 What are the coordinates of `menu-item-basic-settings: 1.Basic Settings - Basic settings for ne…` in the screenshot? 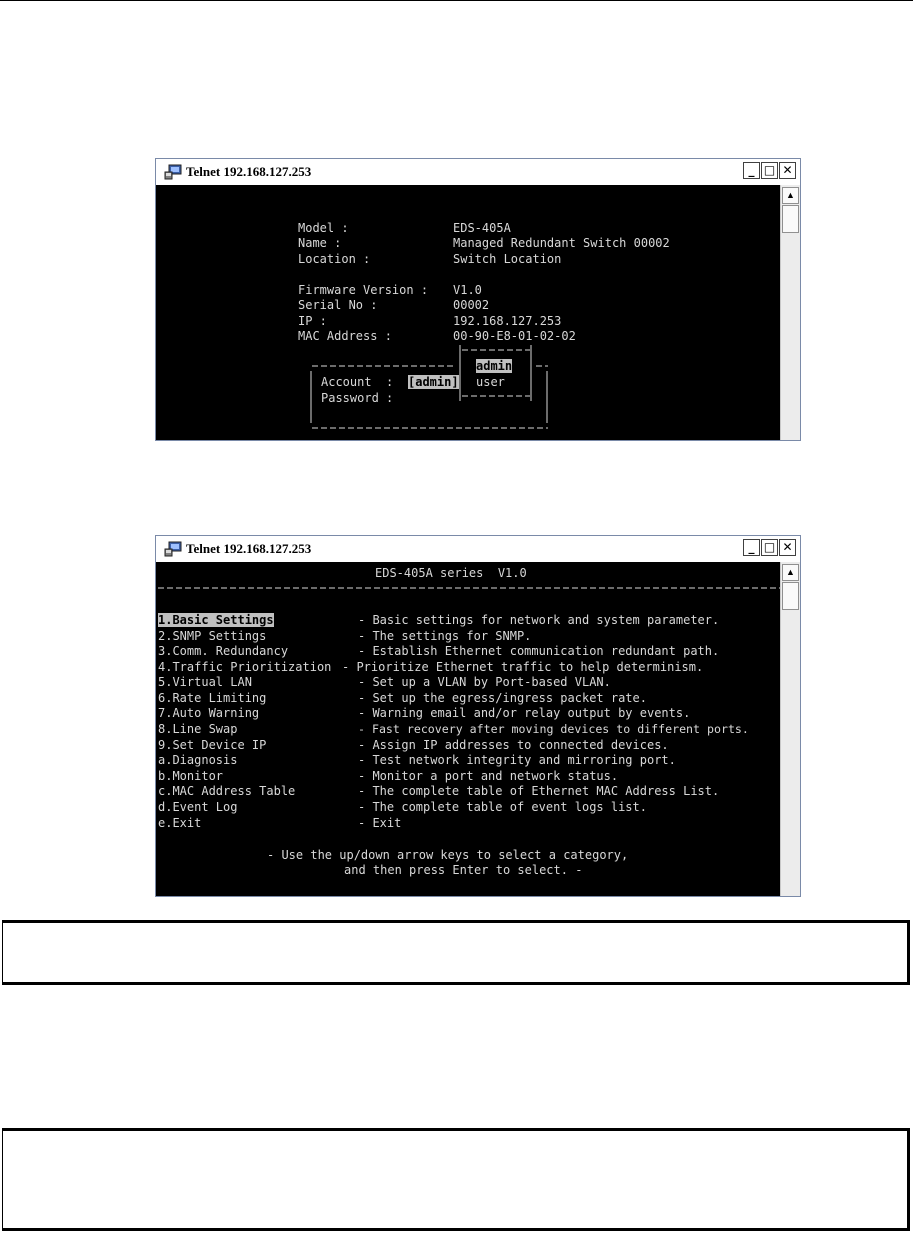 It's located at (468, 621).